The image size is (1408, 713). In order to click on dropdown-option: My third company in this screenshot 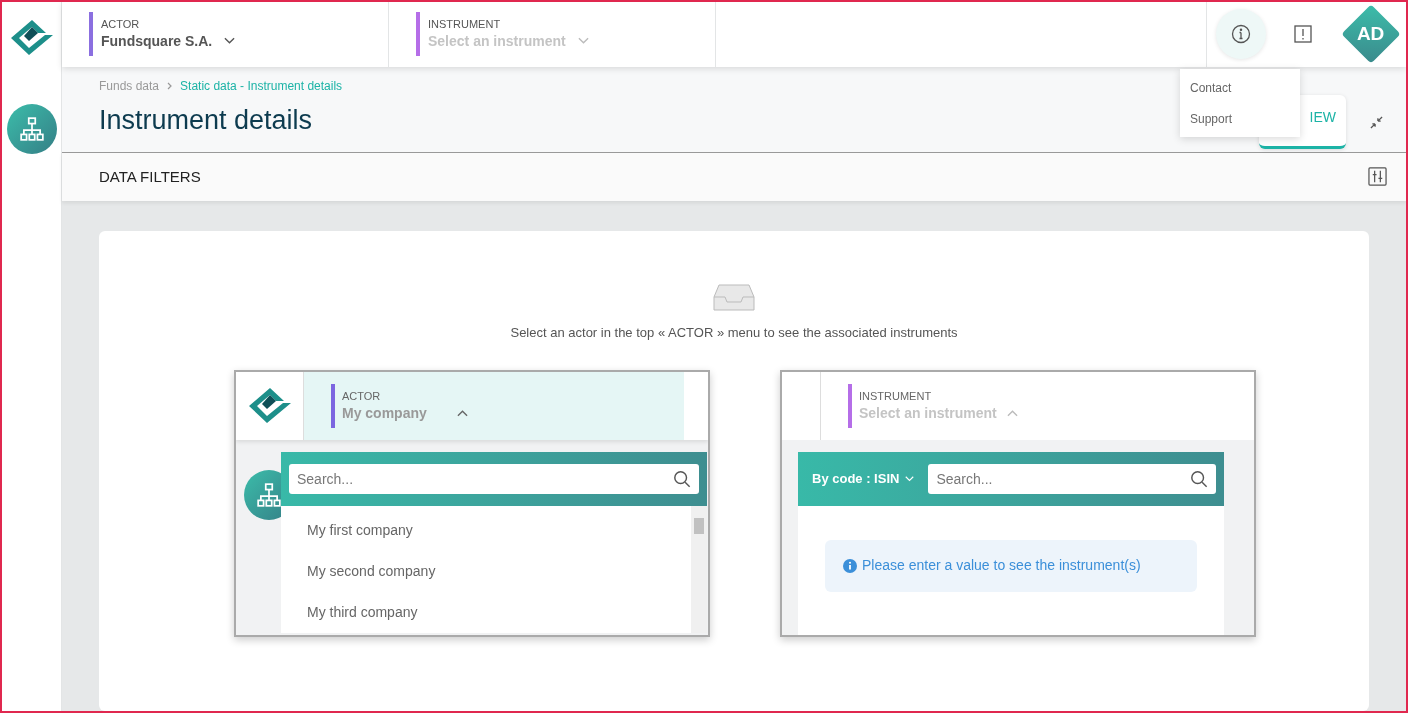, I will do `click(486, 612)`.